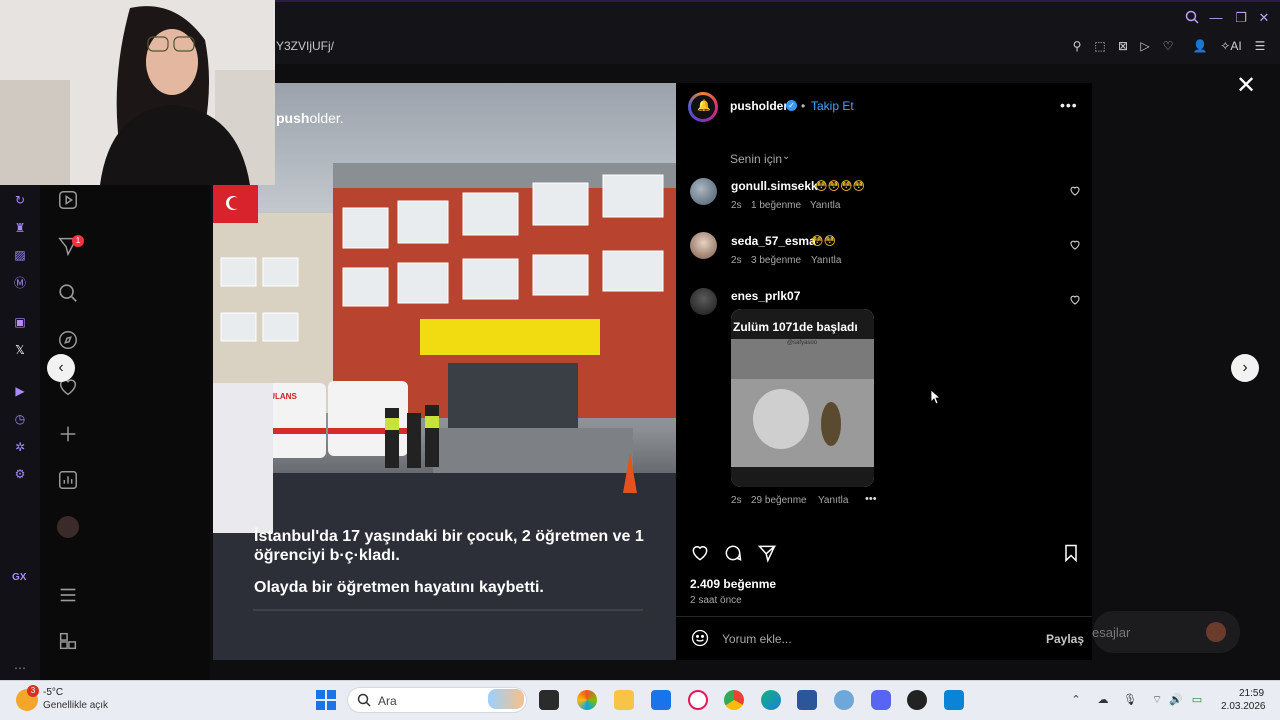 This screenshot has width=1280, height=720. I want to click on profile-icon: 👤, so click(1200, 46).